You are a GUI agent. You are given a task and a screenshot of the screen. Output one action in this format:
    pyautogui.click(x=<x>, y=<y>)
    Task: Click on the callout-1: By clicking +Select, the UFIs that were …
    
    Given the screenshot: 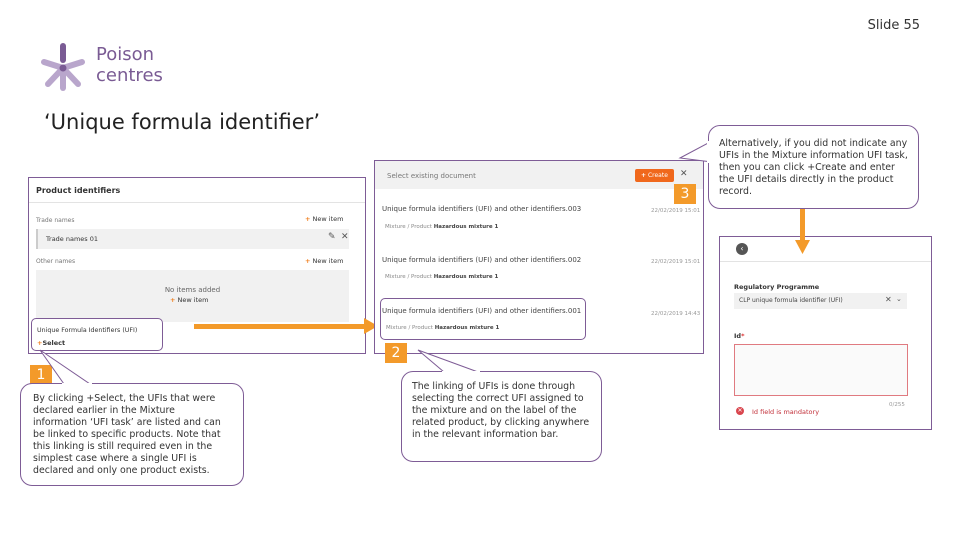 What is the action you would take?
    pyautogui.click(x=132, y=434)
    